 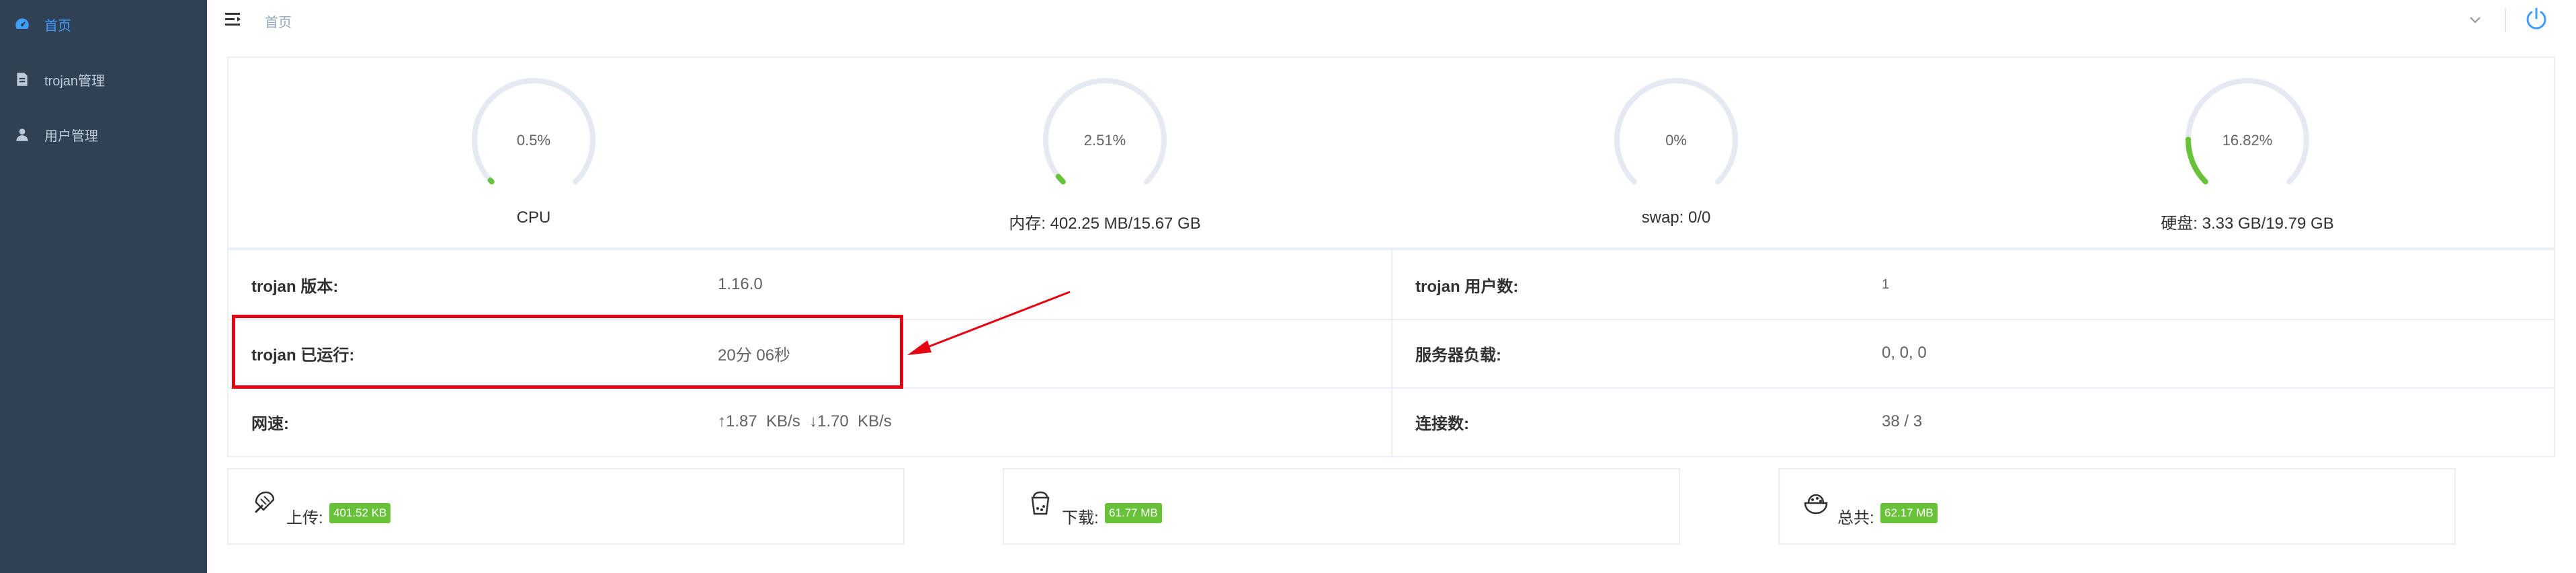 What do you see at coordinates (1442, 423) in the screenshot?
I see `connections-label: 连接数:` at bounding box center [1442, 423].